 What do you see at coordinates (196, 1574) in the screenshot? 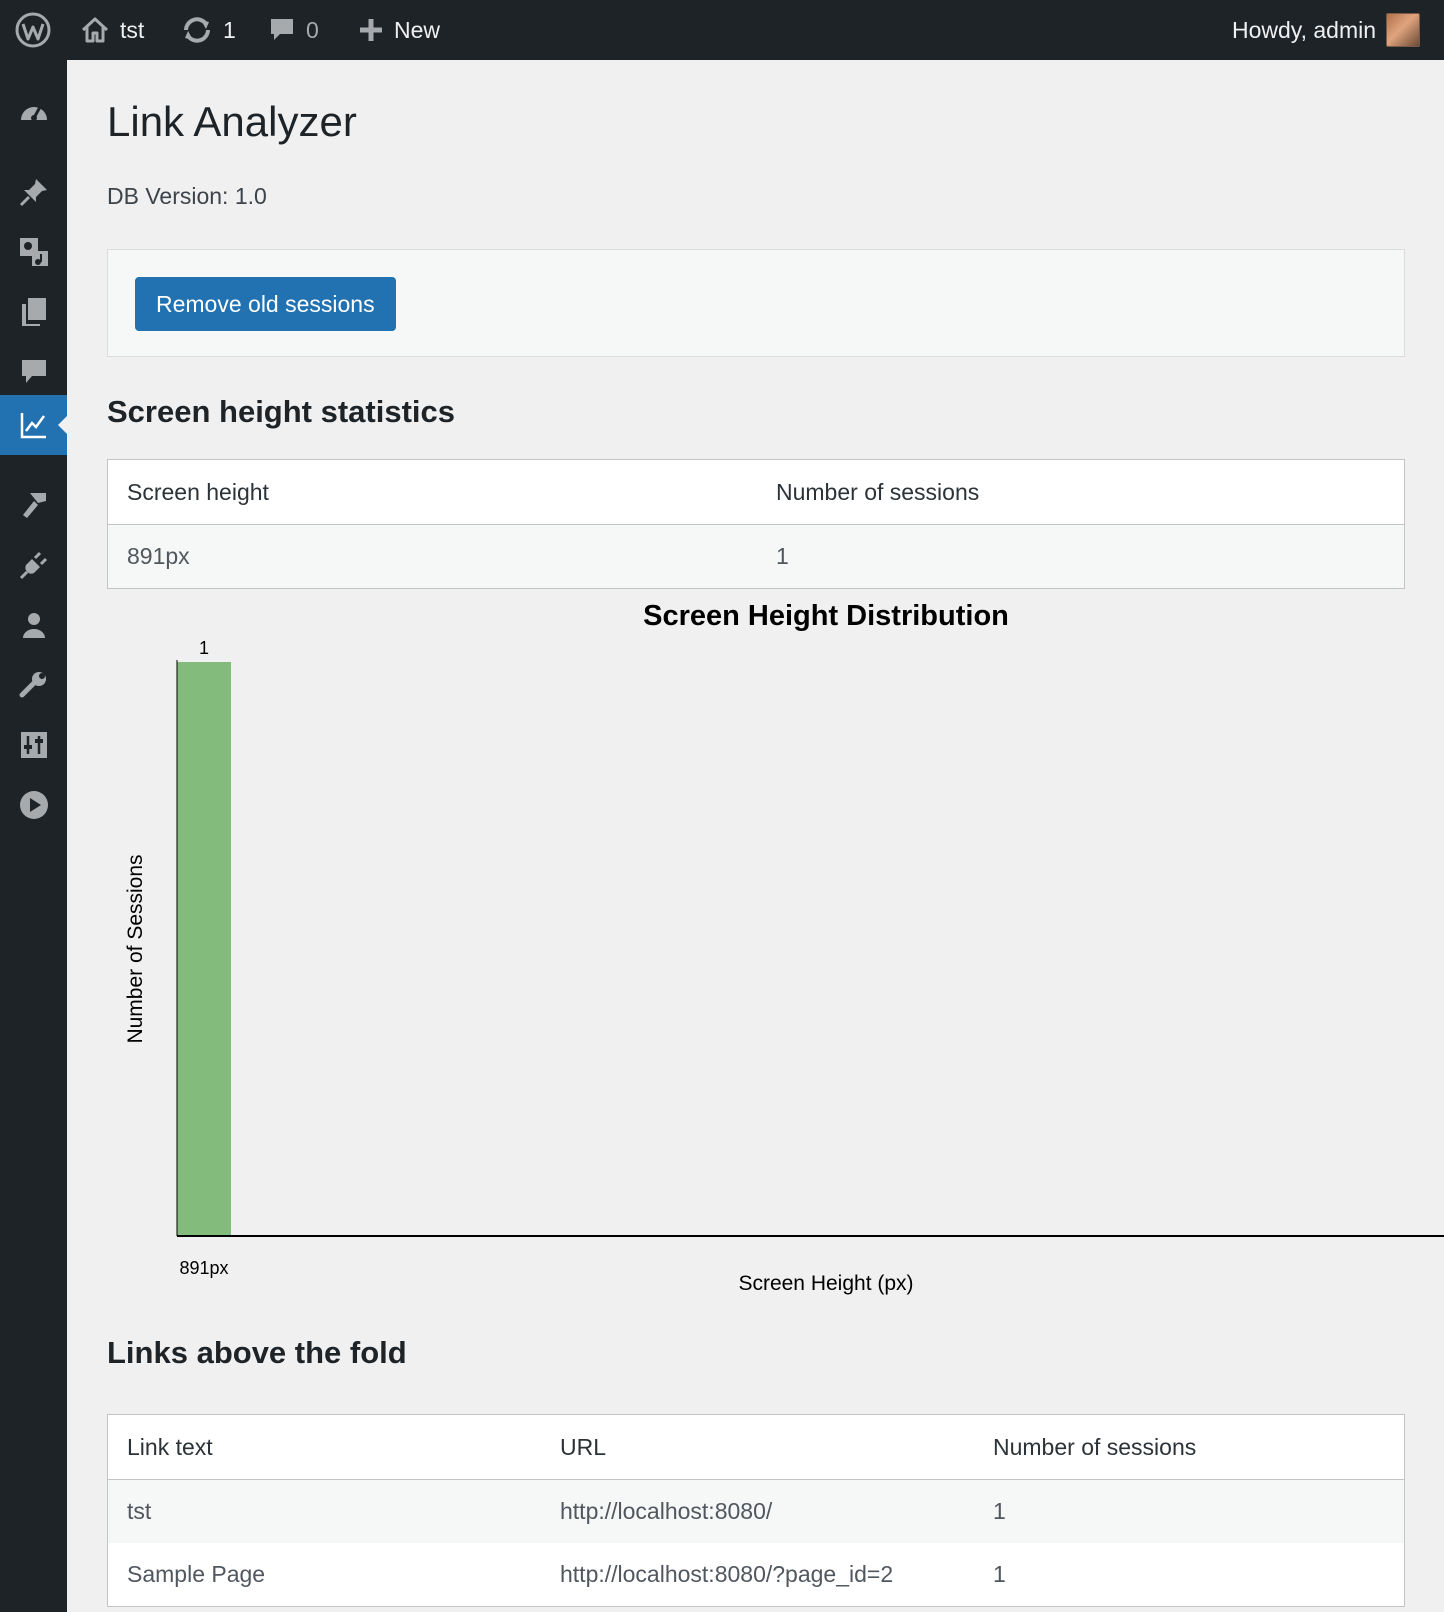
I see `table-cell: Sample Page` at bounding box center [196, 1574].